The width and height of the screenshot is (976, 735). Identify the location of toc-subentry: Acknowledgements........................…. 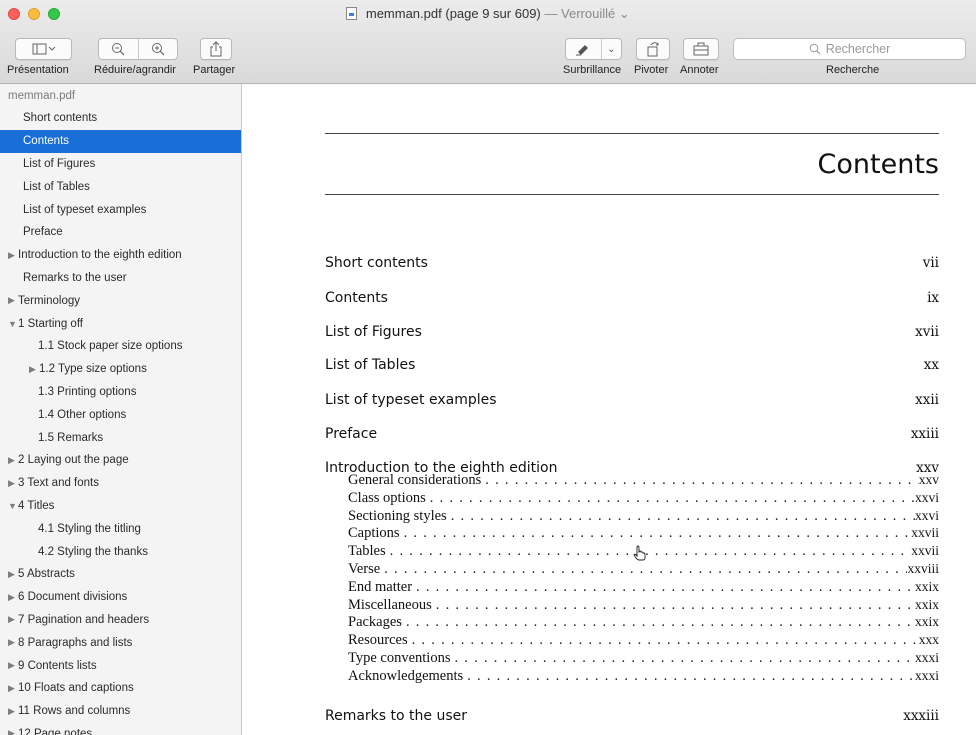
(643, 676).